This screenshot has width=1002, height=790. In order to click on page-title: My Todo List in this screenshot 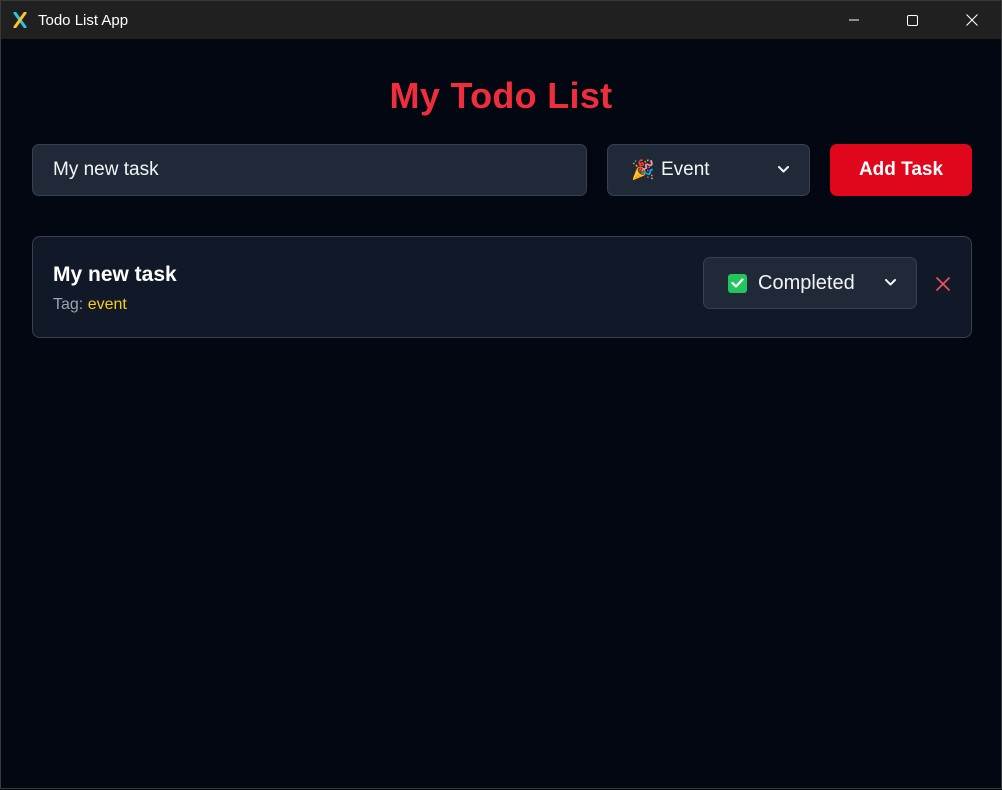, I will do `click(501, 95)`.